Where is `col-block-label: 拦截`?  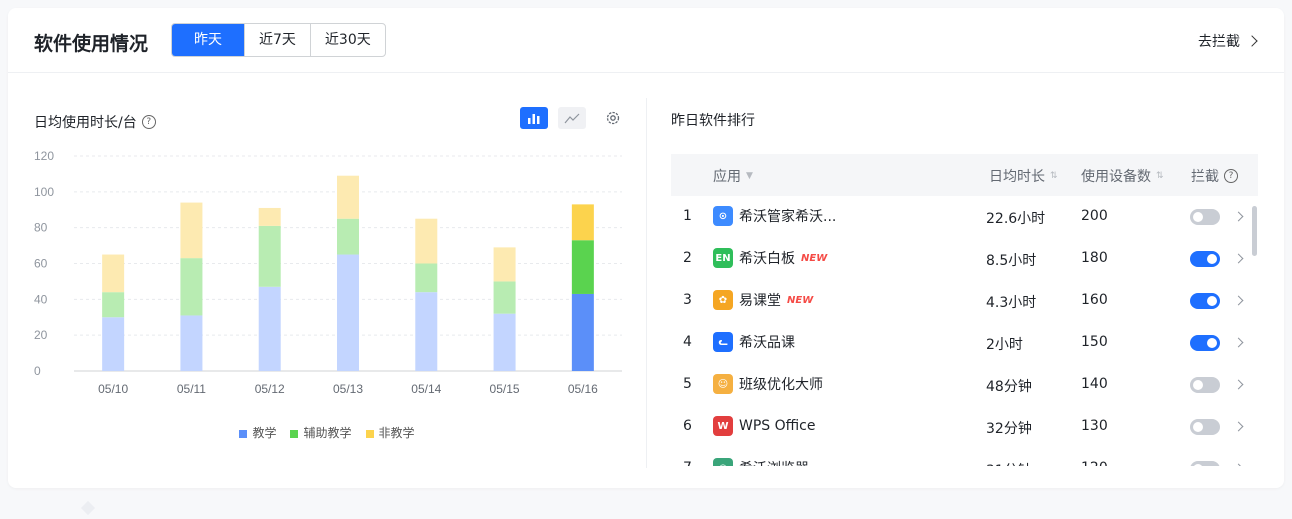
col-block-label: 拦截 is located at coordinates (1205, 177).